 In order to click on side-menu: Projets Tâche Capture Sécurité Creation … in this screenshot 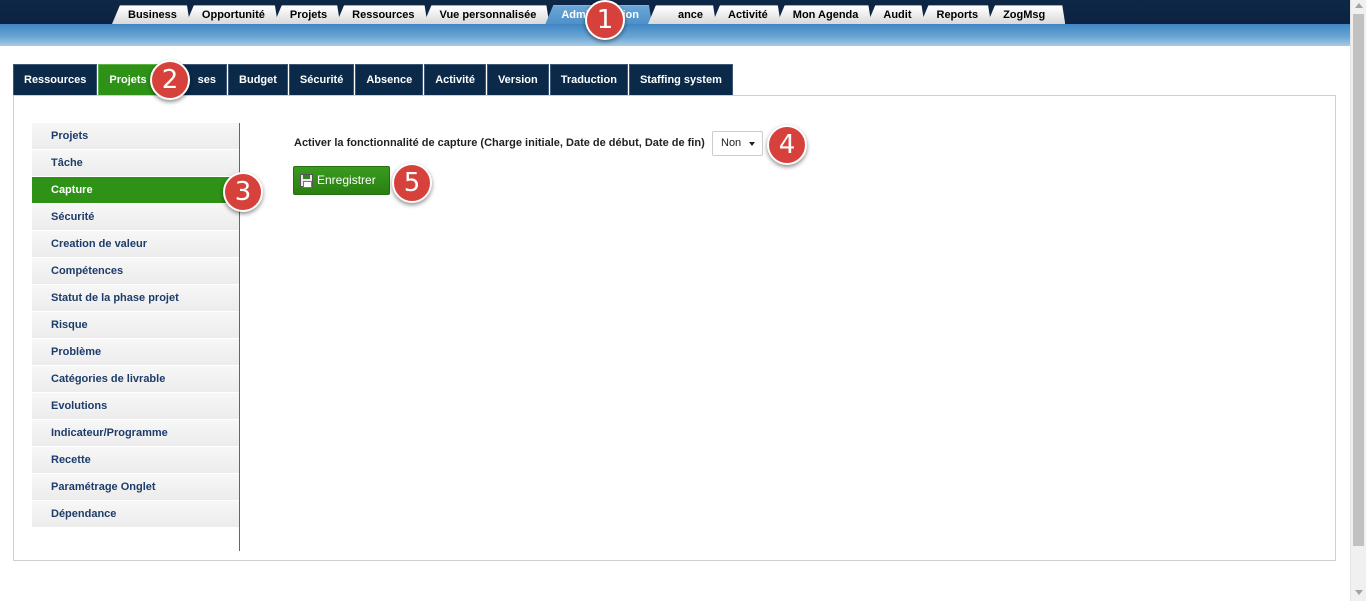, I will do `click(136, 337)`.